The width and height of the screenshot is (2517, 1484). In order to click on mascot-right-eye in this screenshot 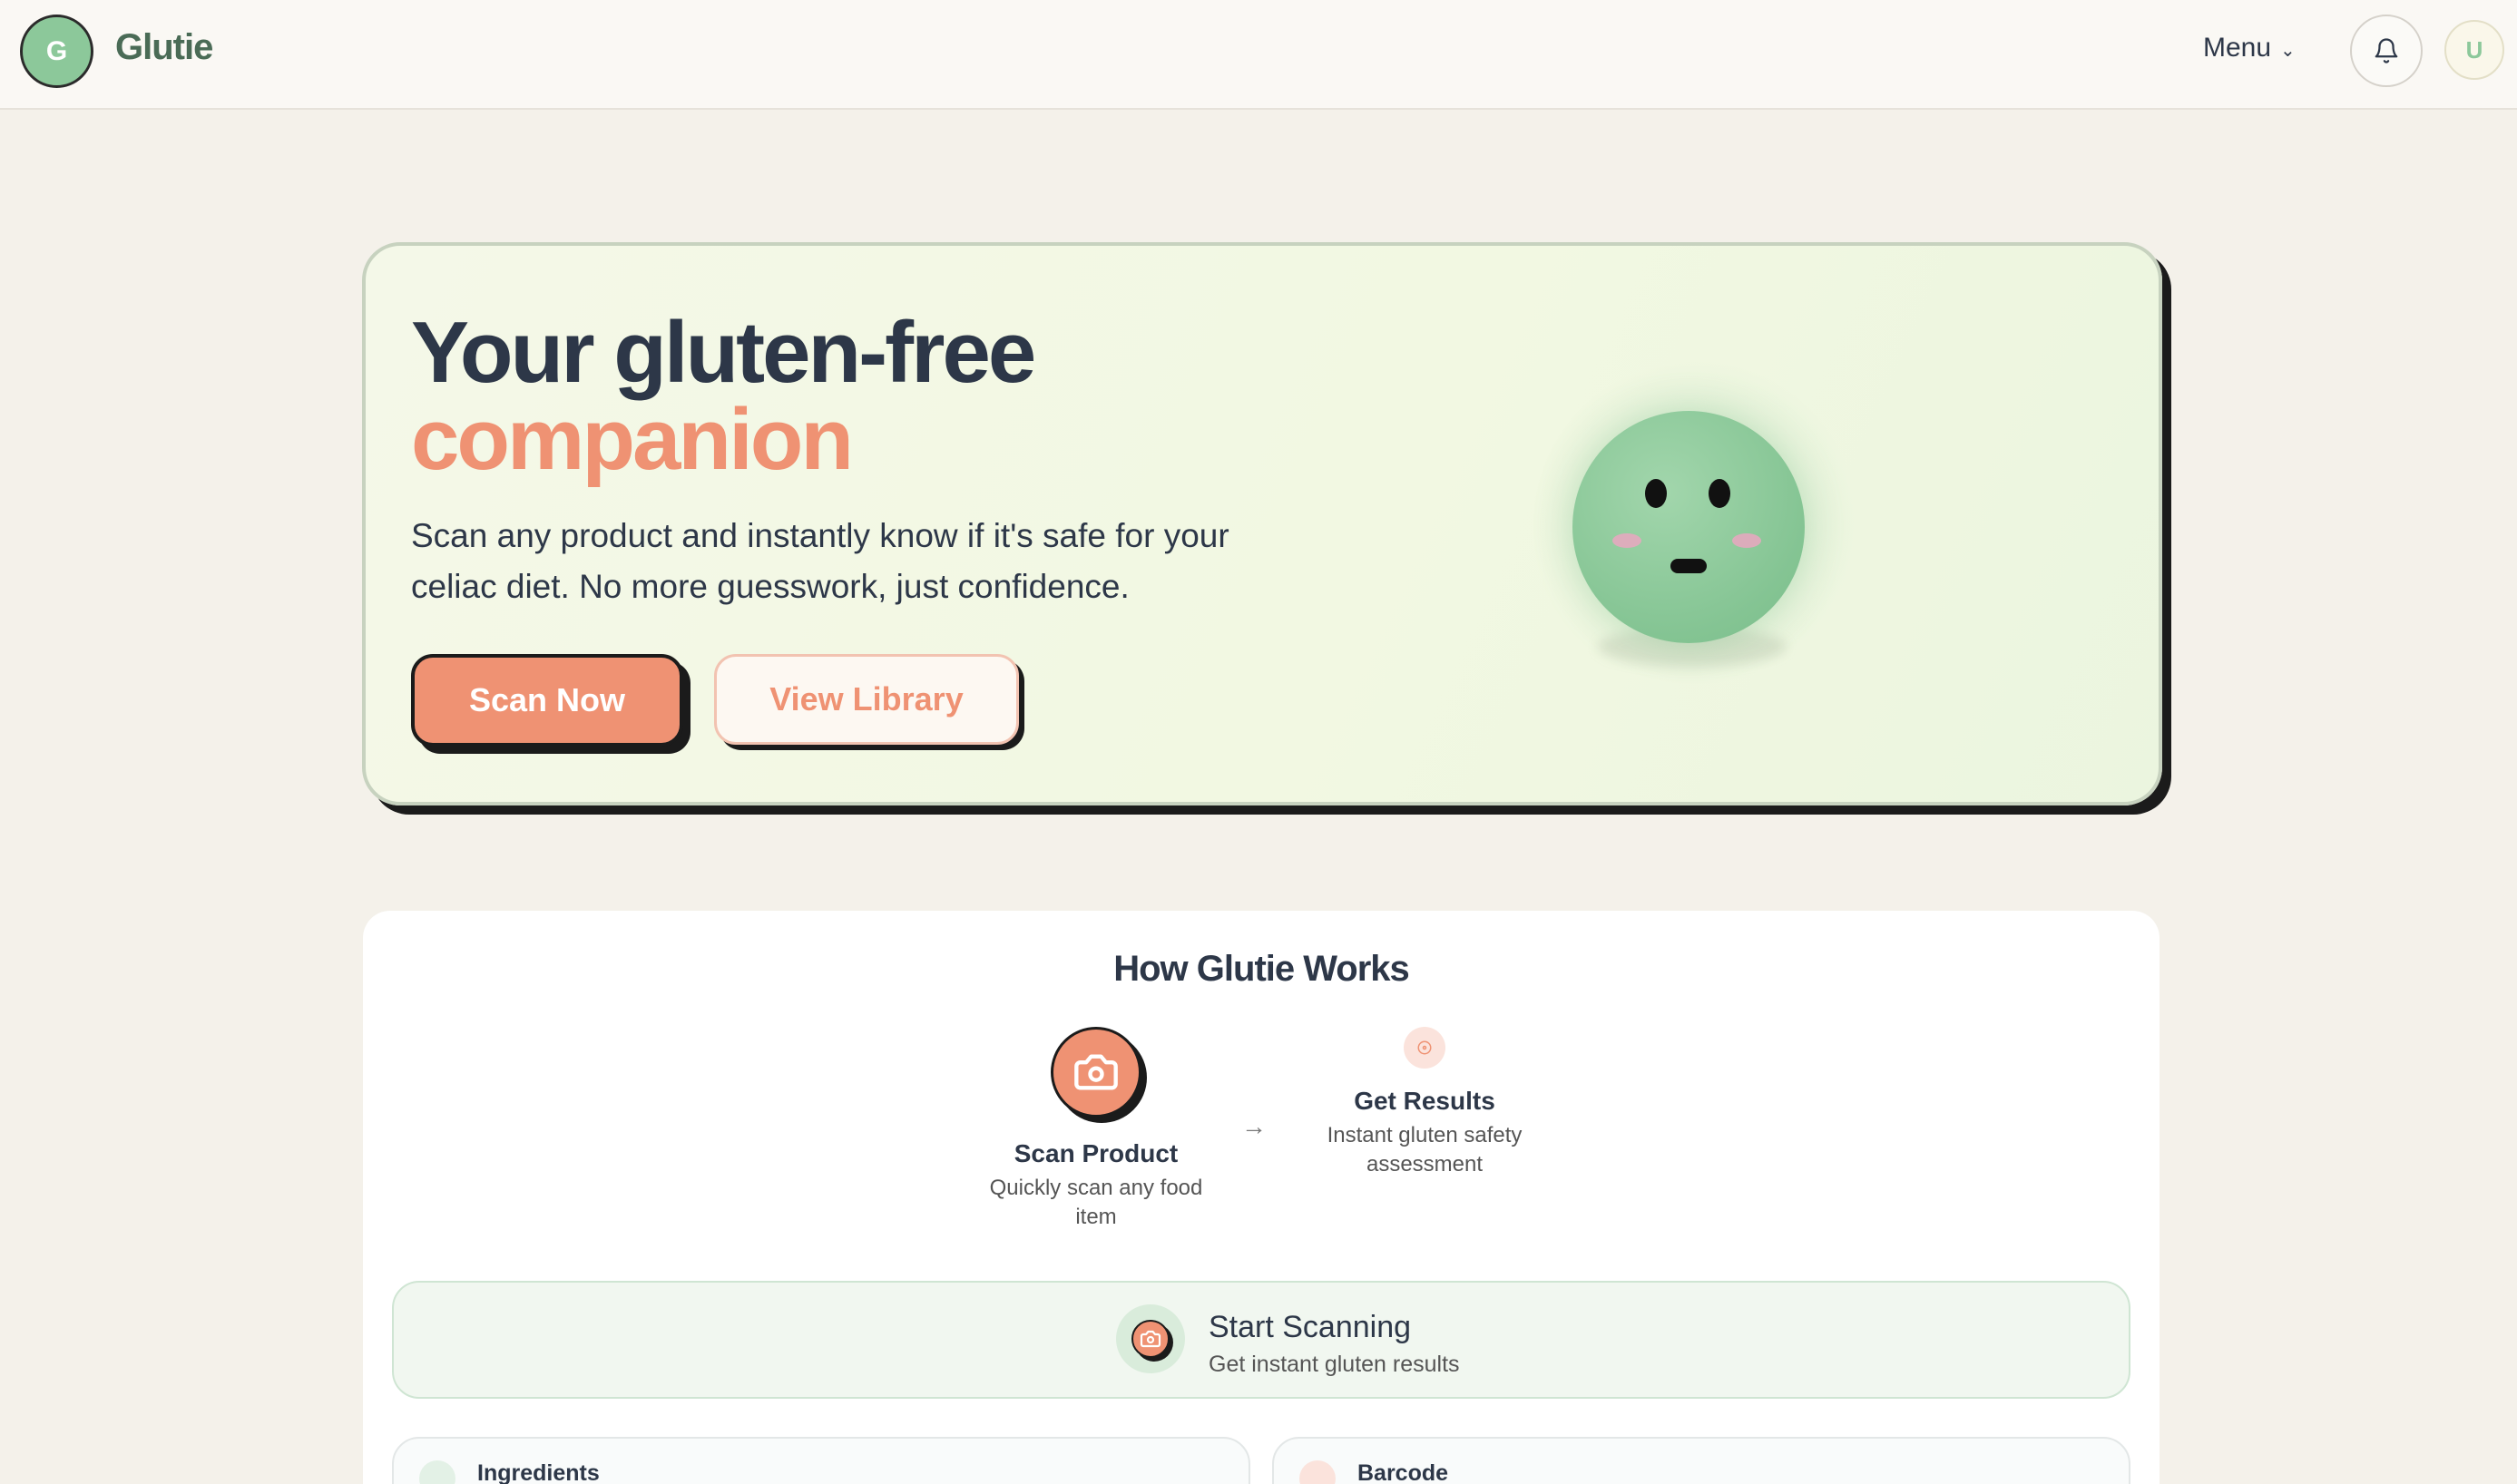, I will do `click(1720, 493)`.